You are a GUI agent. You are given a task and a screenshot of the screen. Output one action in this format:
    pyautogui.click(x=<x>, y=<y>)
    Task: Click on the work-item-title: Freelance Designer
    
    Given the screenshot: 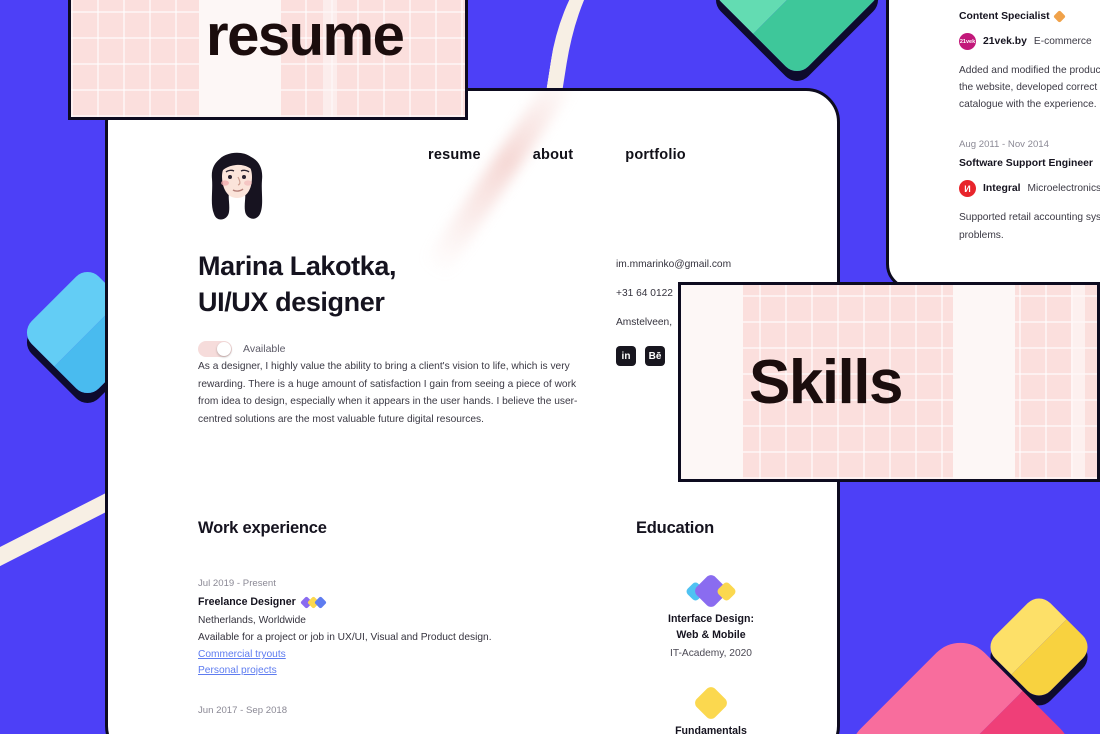 What is the action you would take?
    pyautogui.click(x=247, y=602)
    